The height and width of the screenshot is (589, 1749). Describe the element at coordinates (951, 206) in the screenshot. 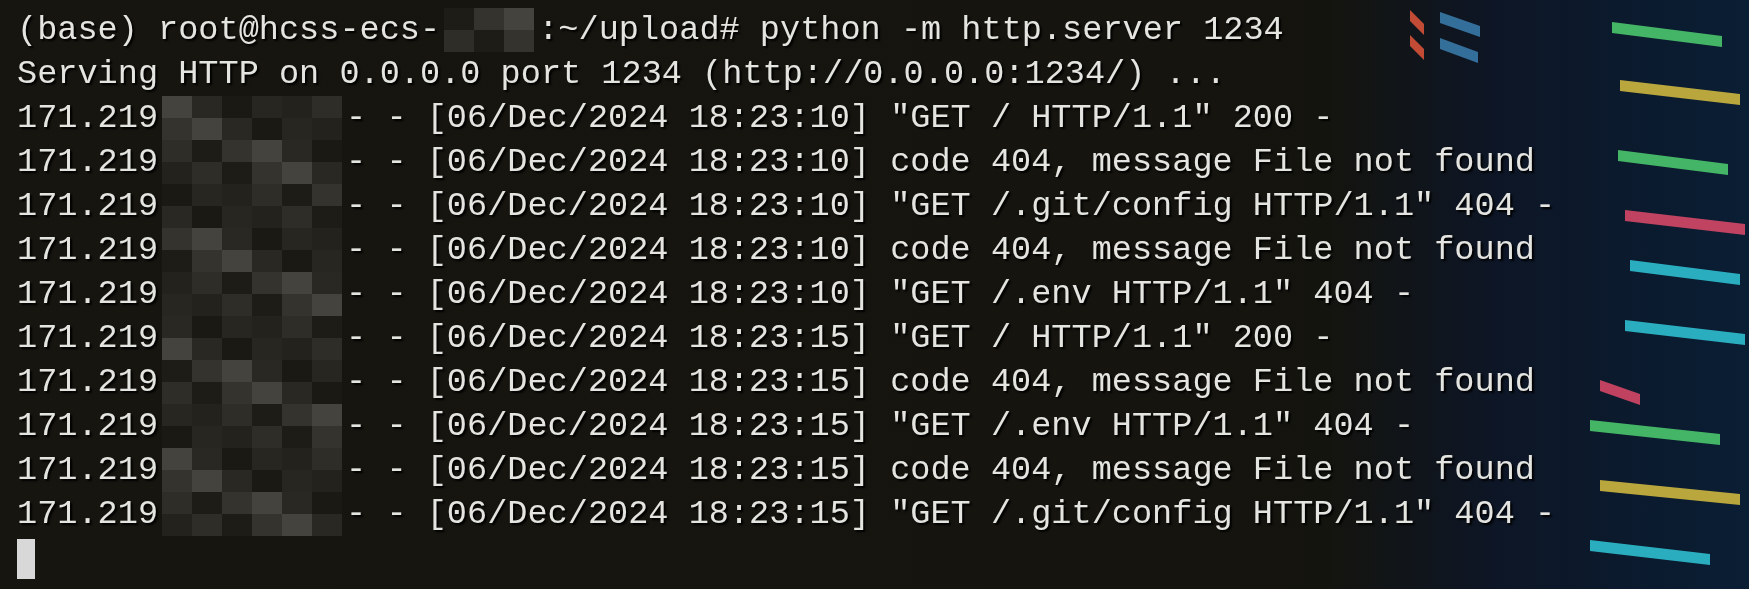

I see `terminal-line-text: - - [06/Dec/2024 18:23:10] "GET /.git/config HTTP/1.1" 404 -` at that location.